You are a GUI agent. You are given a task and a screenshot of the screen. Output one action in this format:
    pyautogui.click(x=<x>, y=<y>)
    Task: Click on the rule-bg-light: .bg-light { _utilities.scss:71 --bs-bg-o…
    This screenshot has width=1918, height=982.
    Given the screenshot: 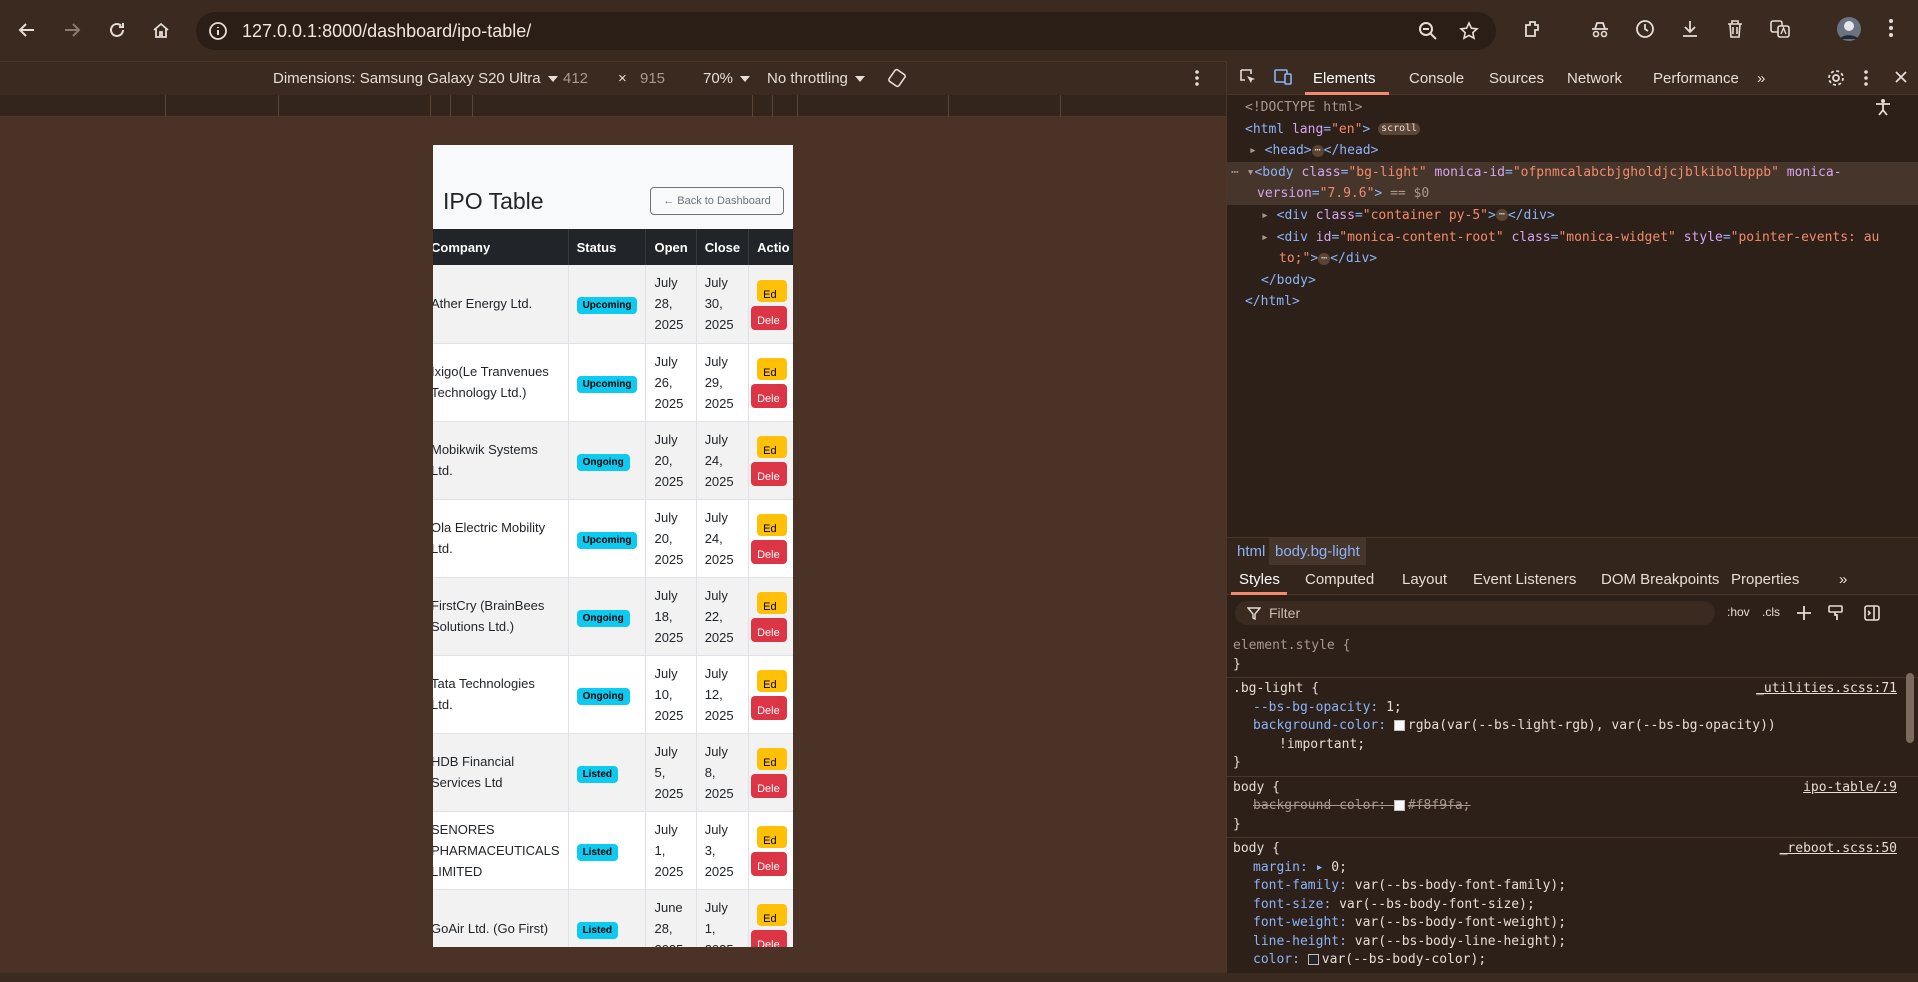 What is the action you would take?
    pyautogui.click(x=1572, y=727)
    